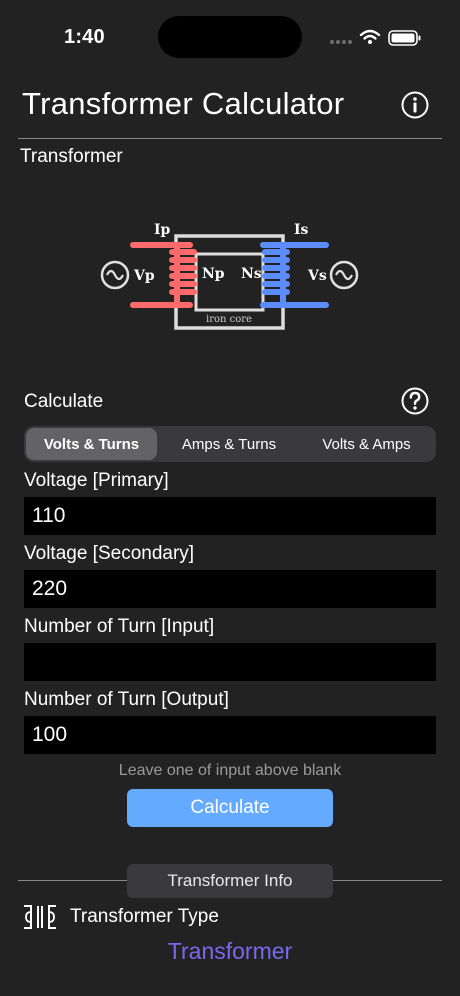 The image size is (460, 996). I want to click on info-button, so click(415, 105).